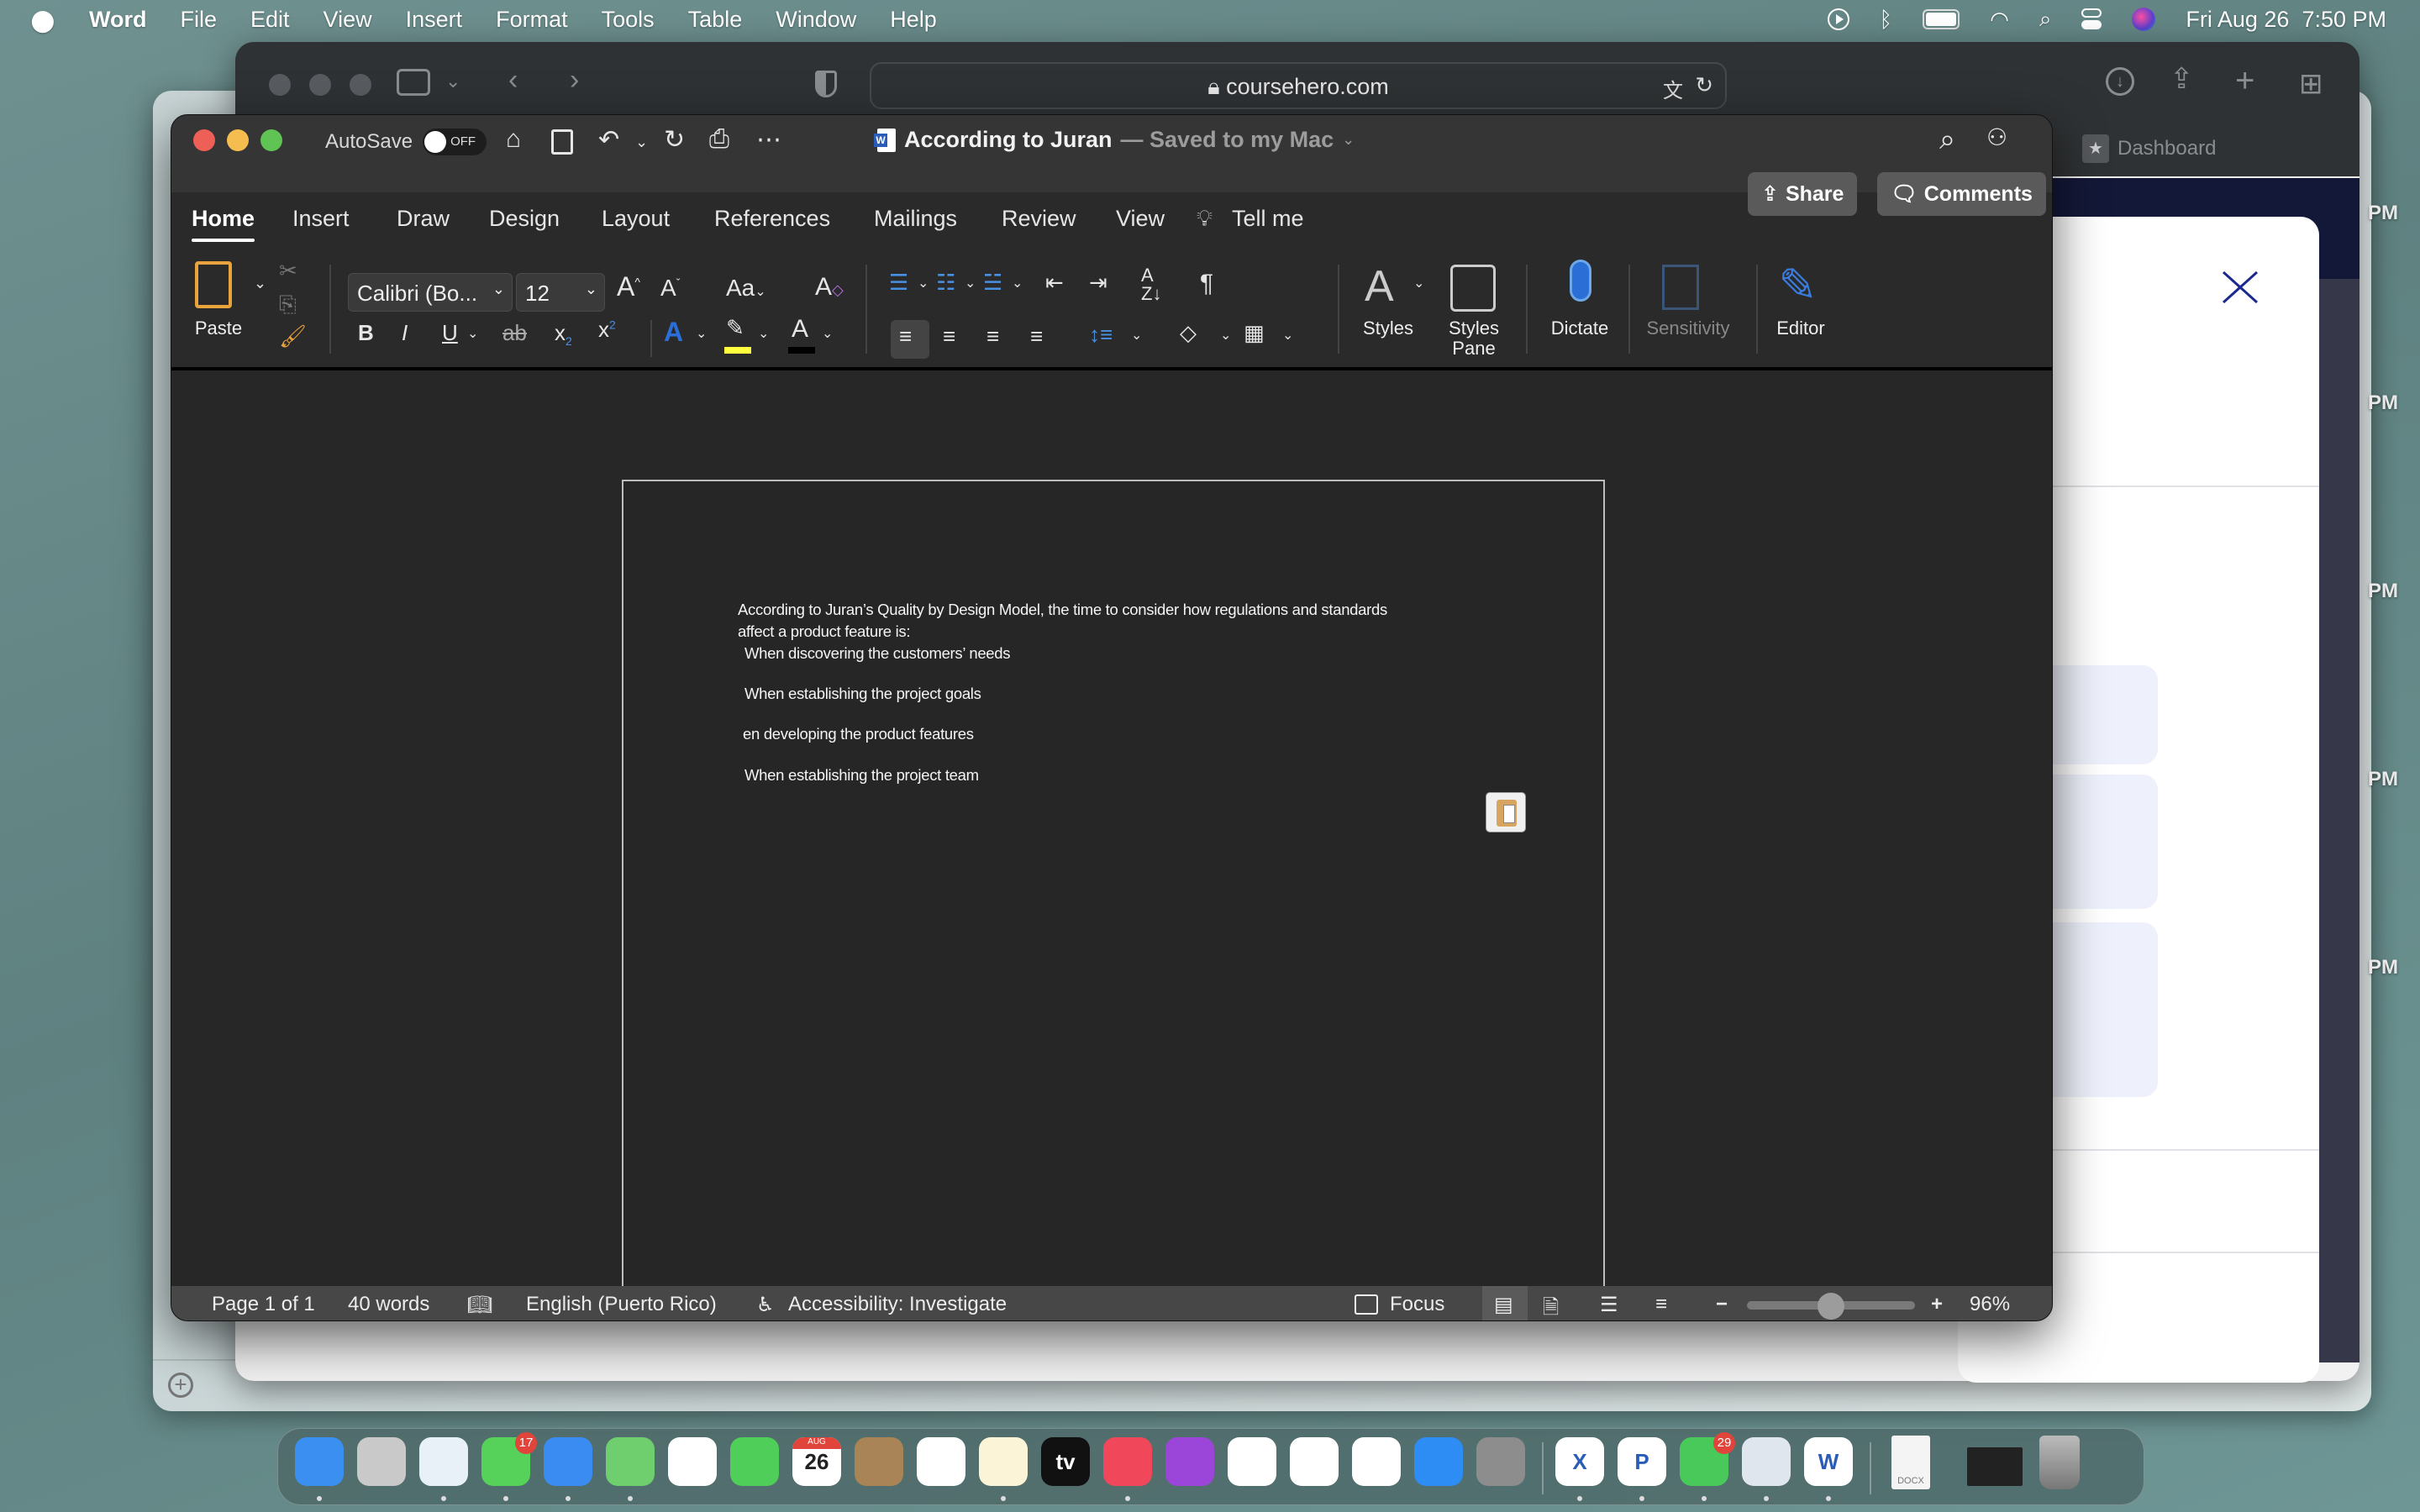 This screenshot has height=1512, width=2420. What do you see at coordinates (1188, 333) in the screenshot?
I see `shading-icon: ◇` at bounding box center [1188, 333].